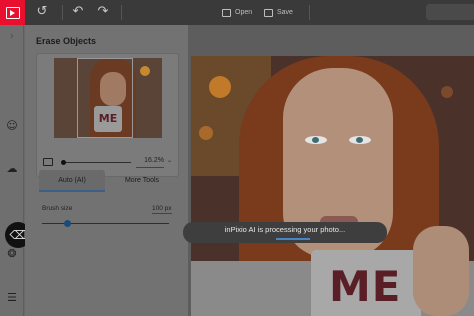 This screenshot has width=474, height=316. I want to click on tool-rail: › ☺ ☁ ⌫ ❂ ☰, so click(15, 170).